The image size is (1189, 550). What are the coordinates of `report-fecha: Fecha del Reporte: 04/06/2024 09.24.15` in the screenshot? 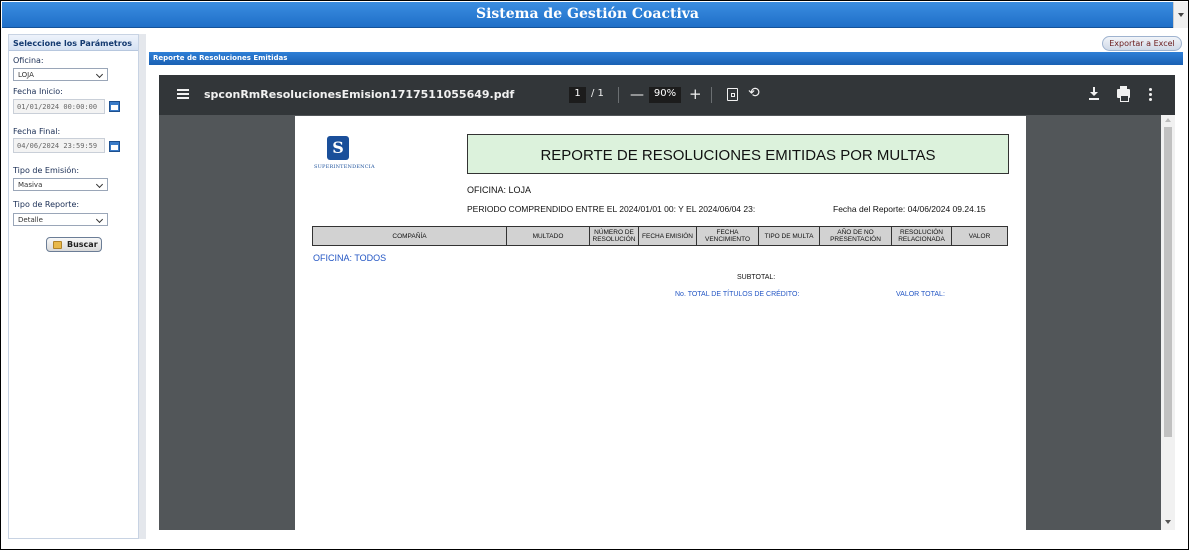 It's located at (909, 209).